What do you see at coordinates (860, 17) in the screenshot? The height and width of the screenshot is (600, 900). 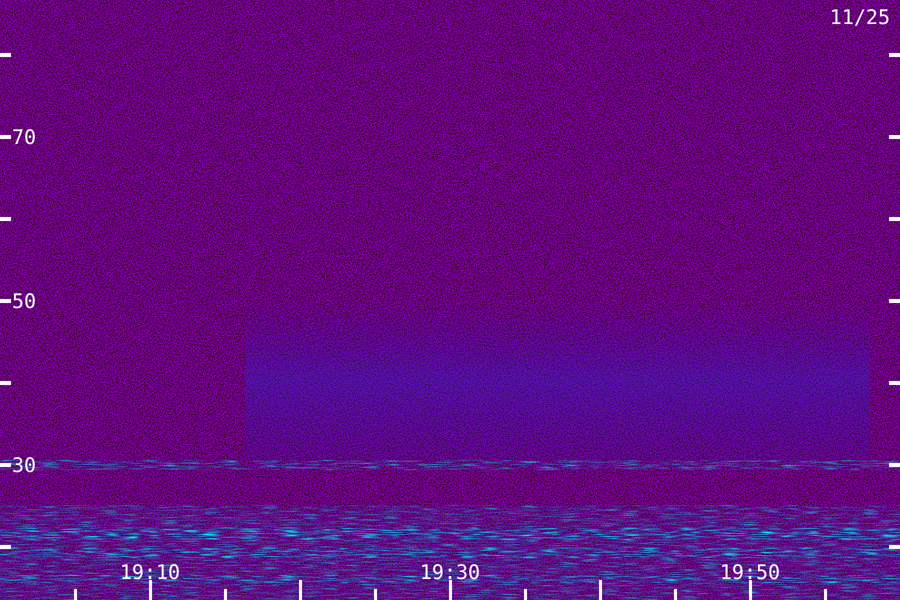 I see `date-label: 11/25` at bounding box center [860, 17].